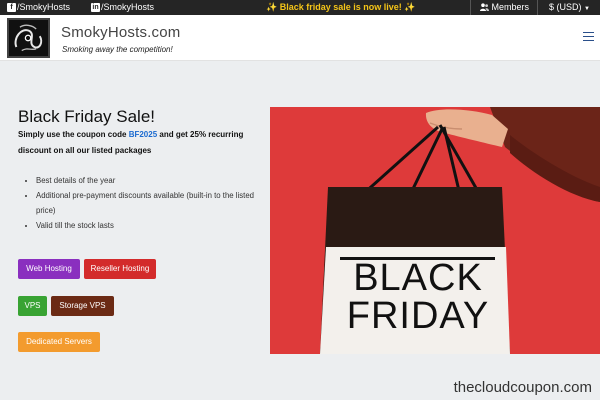 The width and height of the screenshot is (600, 400). I want to click on currency-selector: $ (USD) ▼, so click(569, 7).